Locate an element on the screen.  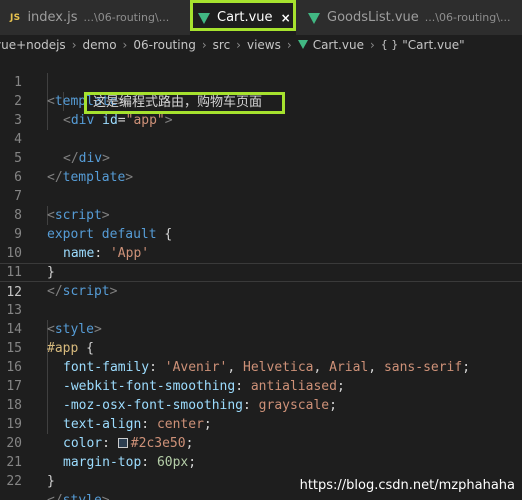
code-line: 1 <template> is located at coordinates (261, 81).